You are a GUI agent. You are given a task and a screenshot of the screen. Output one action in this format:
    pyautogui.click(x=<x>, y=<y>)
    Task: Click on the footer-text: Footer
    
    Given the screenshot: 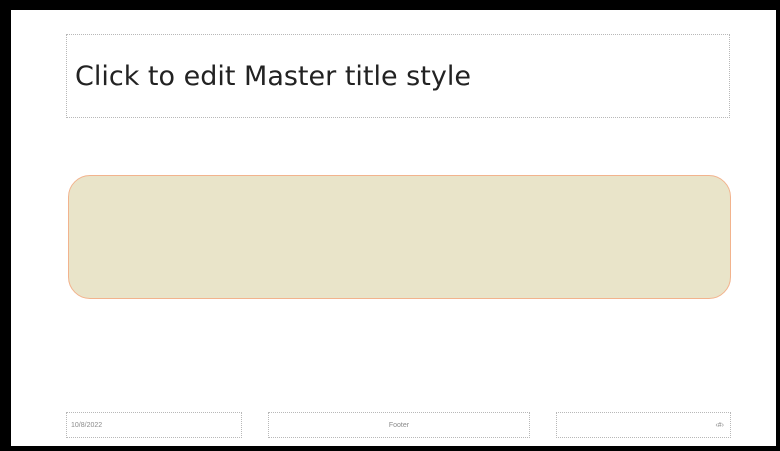 What is the action you would take?
    pyautogui.click(x=399, y=425)
    